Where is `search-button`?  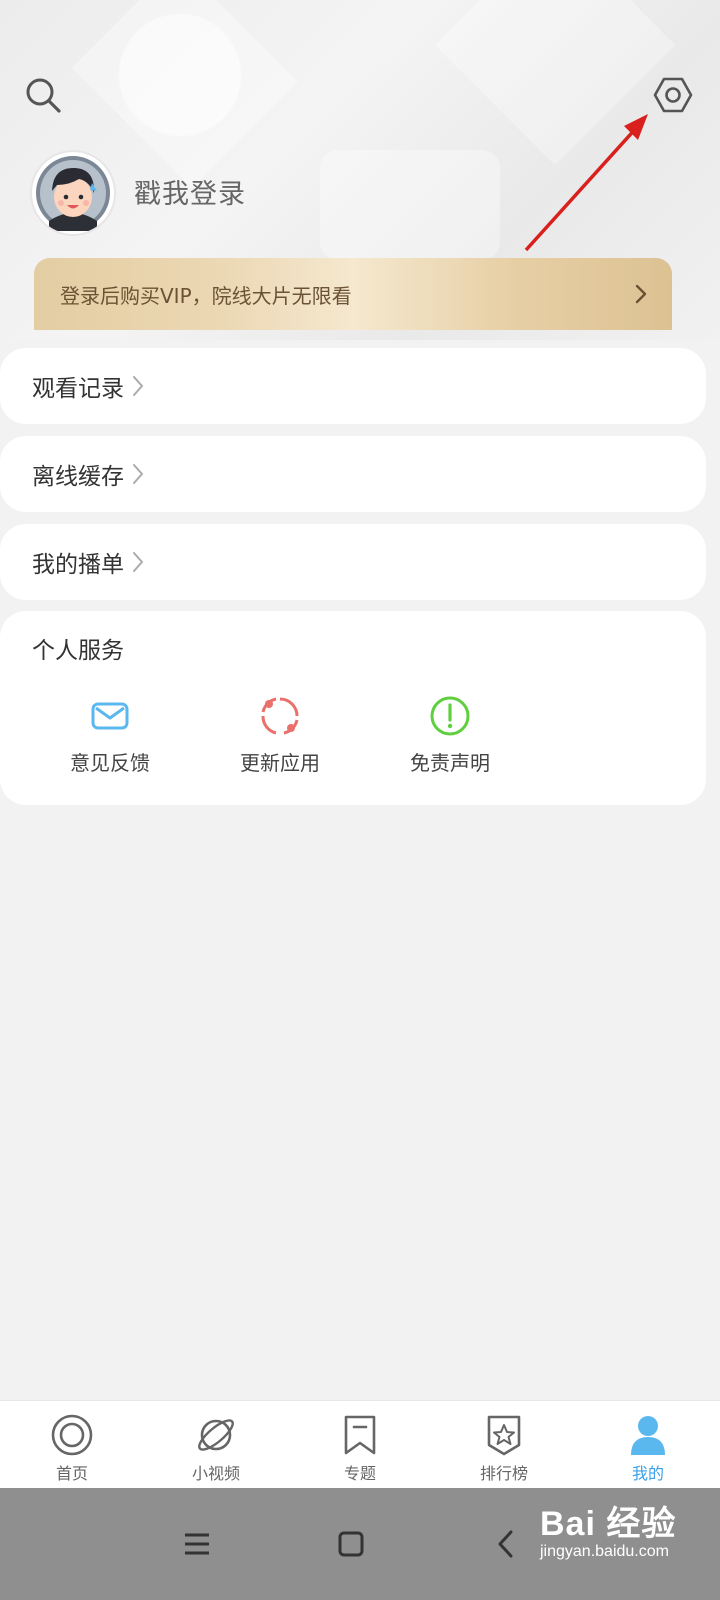
search-button is located at coordinates (43, 95).